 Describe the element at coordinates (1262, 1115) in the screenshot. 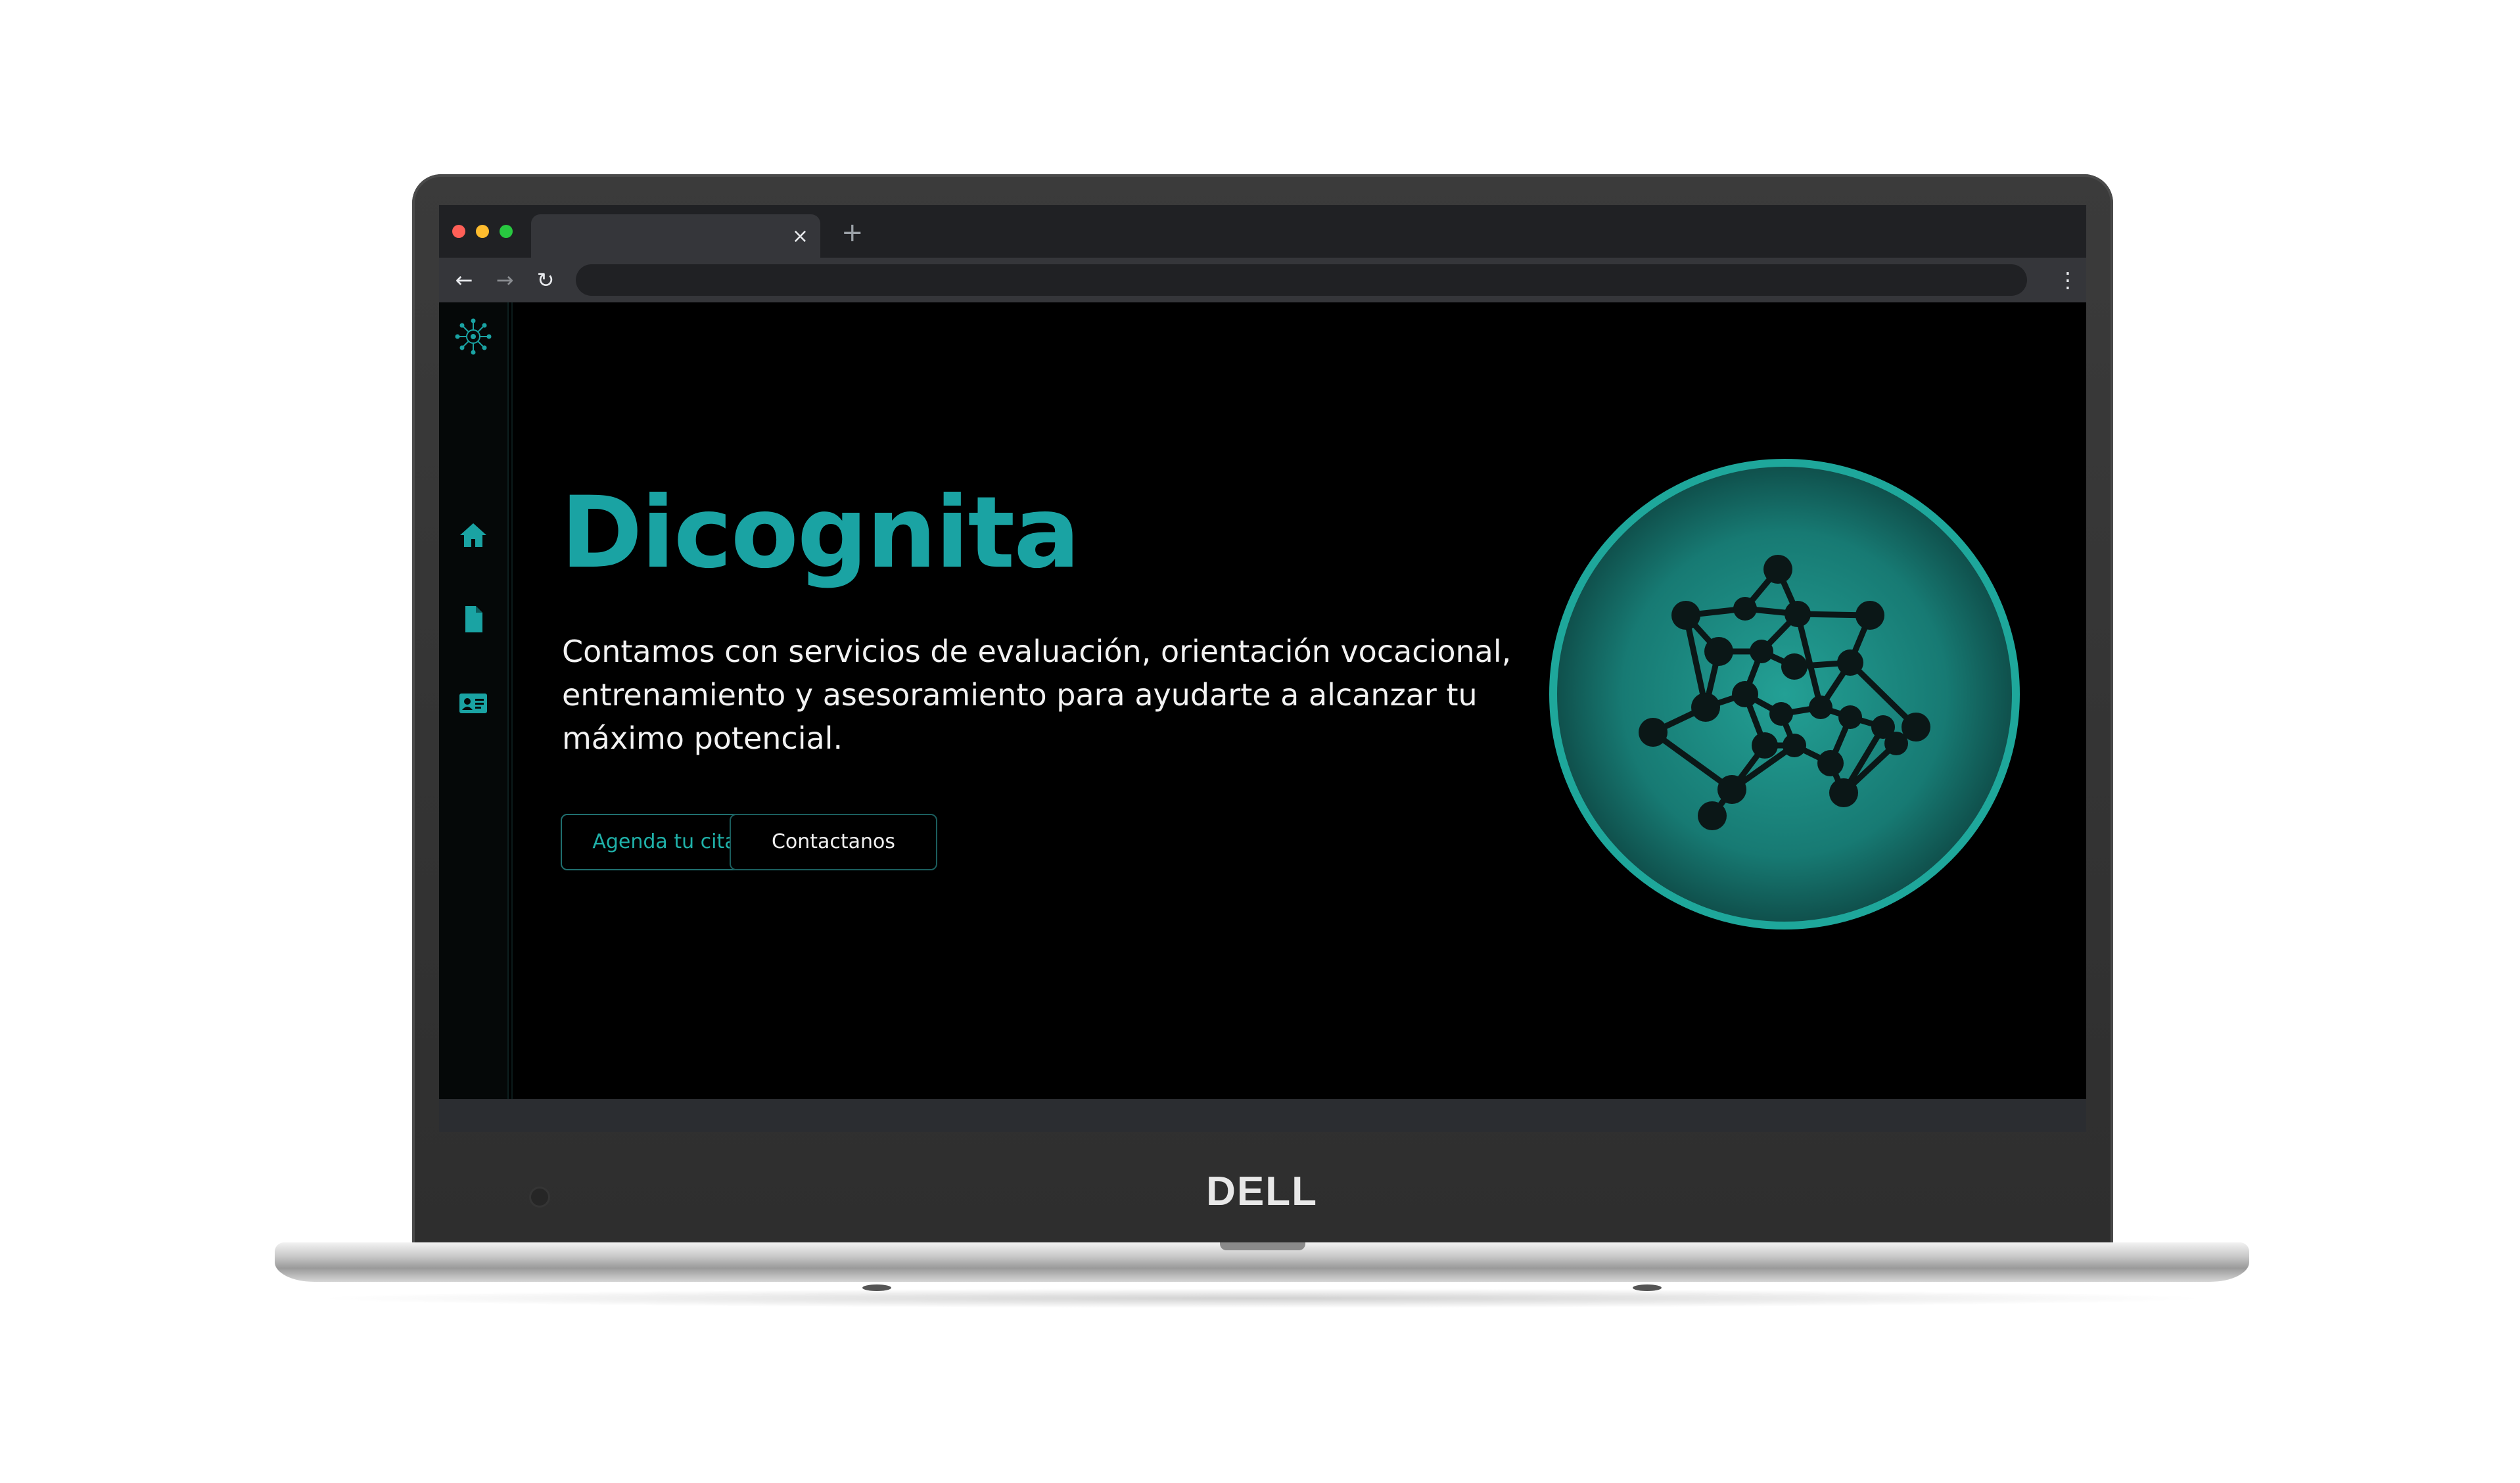

I see `screen-bottom-bar` at that location.